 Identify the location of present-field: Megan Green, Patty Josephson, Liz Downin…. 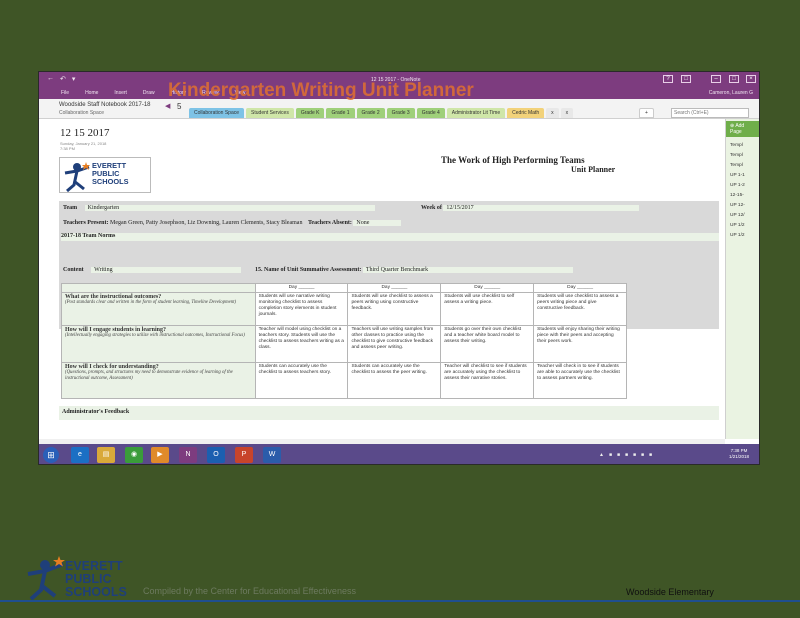
(206, 223).